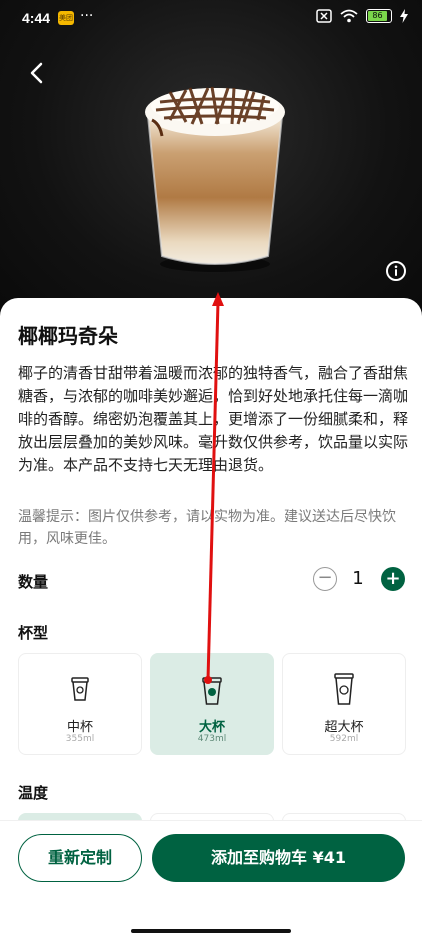 The height and width of the screenshot is (939, 422). What do you see at coordinates (36, 18) in the screenshot?
I see `status-time: 4:44` at bounding box center [36, 18].